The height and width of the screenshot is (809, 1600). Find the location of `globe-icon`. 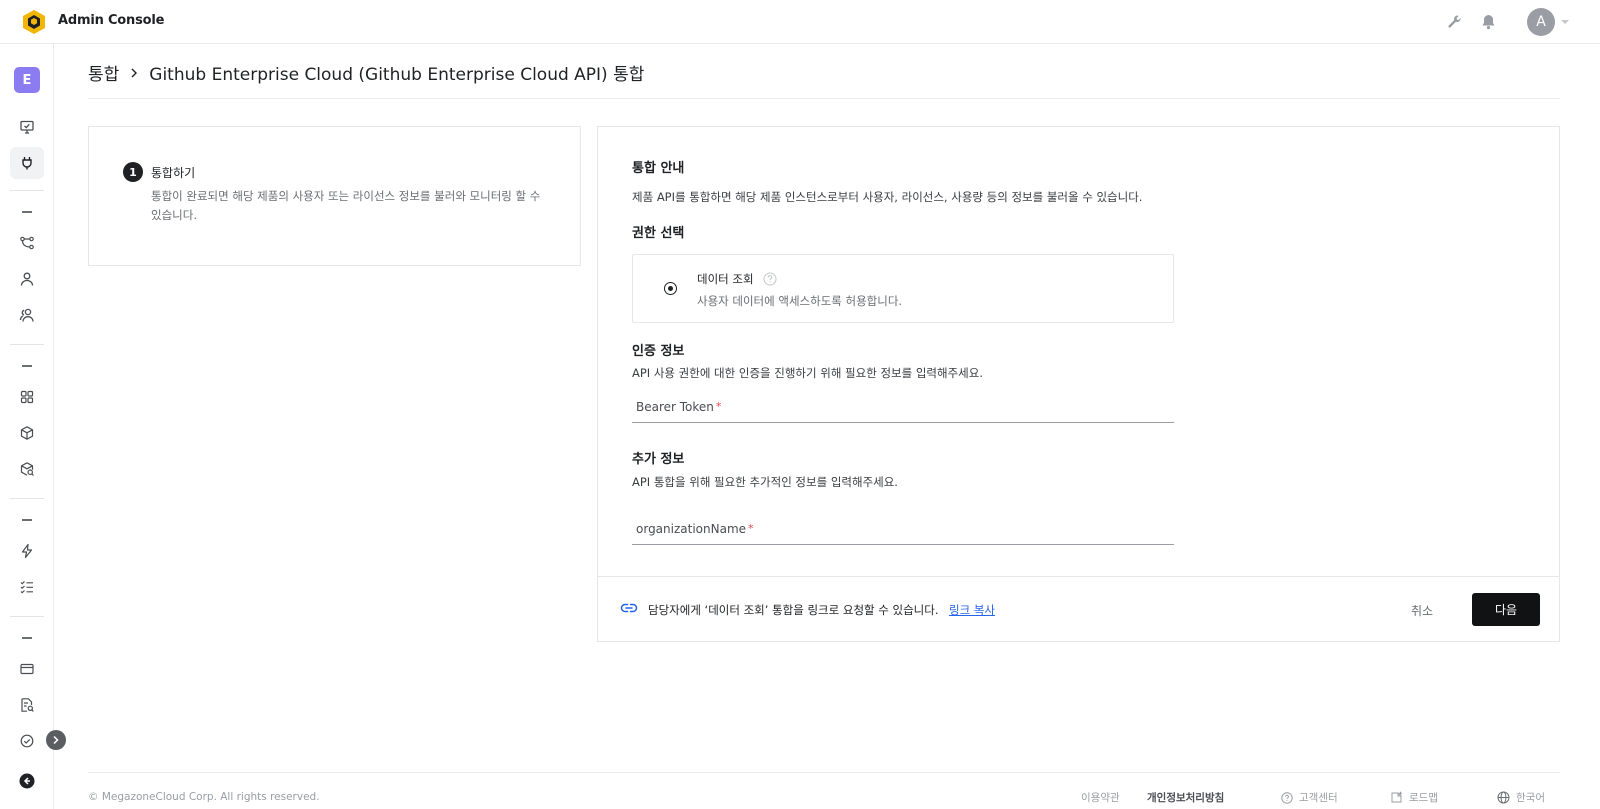

globe-icon is located at coordinates (1503, 797).